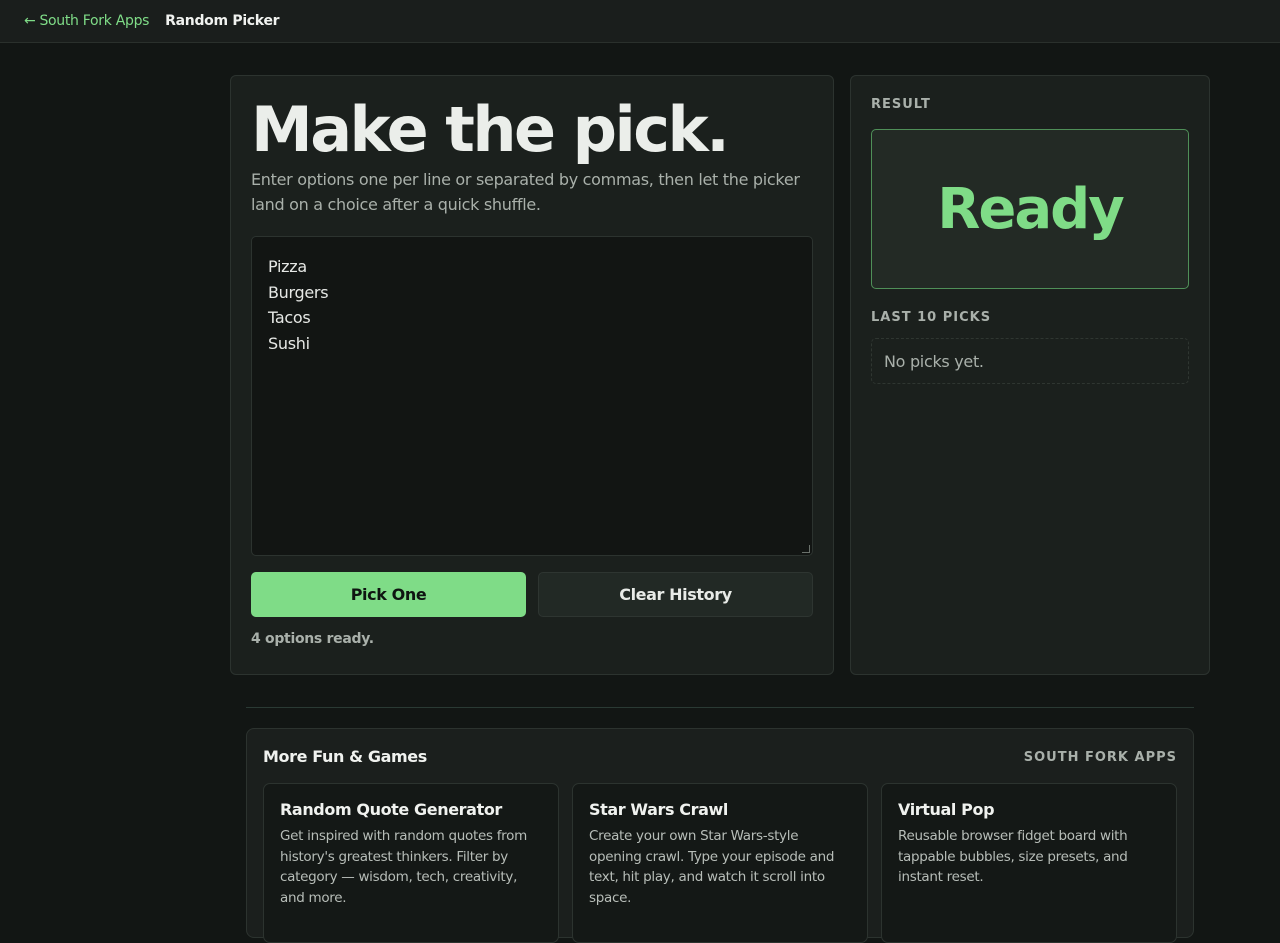 This screenshot has height=943, width=1280. I want to click on section-divider, so click(720, 707).